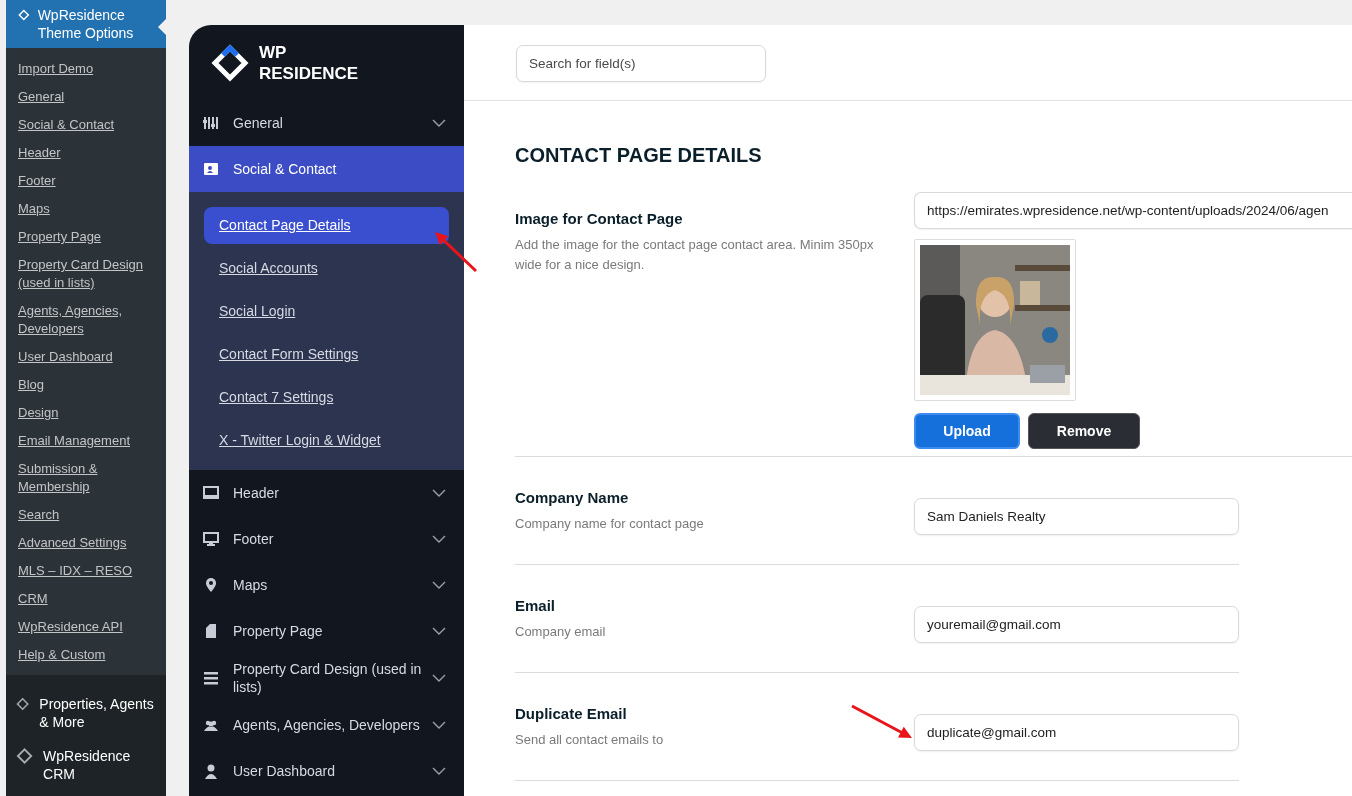  I want to click on menu-item: MLS – IDX – RESO, so click(86, 571).